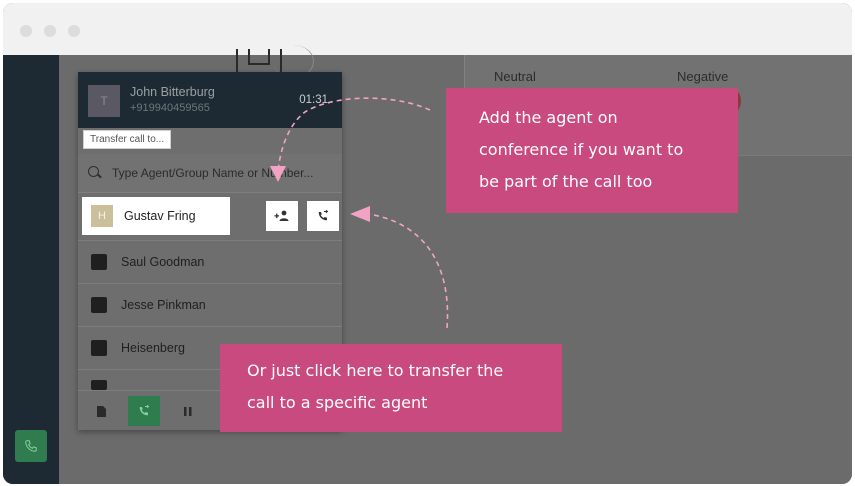 This screenshot has height=486, width=855. Describe the element at coordinates (515, 76) in the screenshot. I see `sentiment-neutral-label: Neutral` at that location.